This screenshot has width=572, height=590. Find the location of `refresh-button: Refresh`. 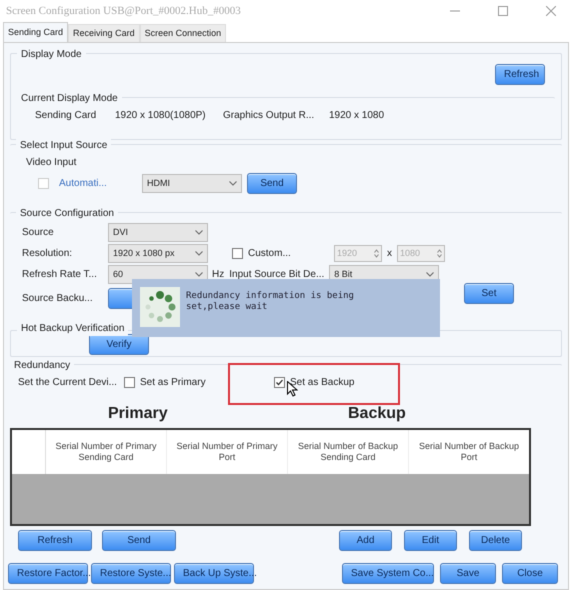

refresh-button: Refresh is located at coordinates (520, 74).